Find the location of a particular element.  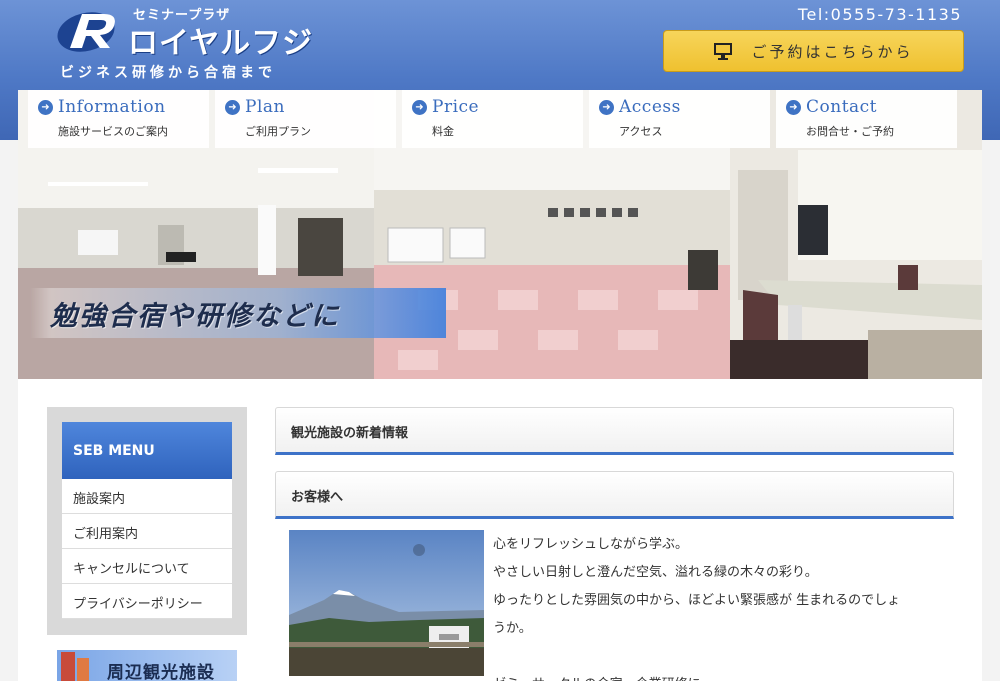

nav-item-access: ➜ Access アクセス is located at coordinates (679, 119).